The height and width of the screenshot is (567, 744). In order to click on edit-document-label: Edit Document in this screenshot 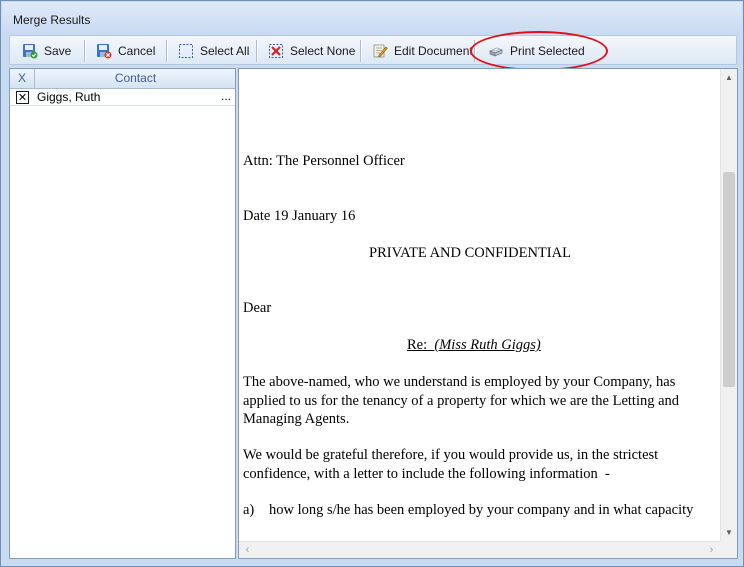, I will do `click(433, 51)`.